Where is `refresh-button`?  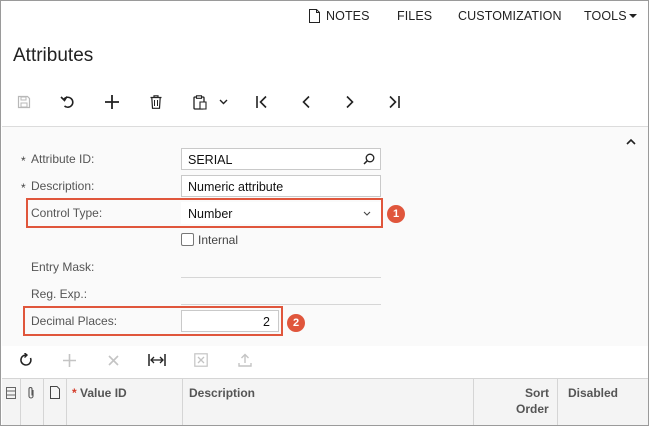 refresh-button is located at coordinates (26, 360).